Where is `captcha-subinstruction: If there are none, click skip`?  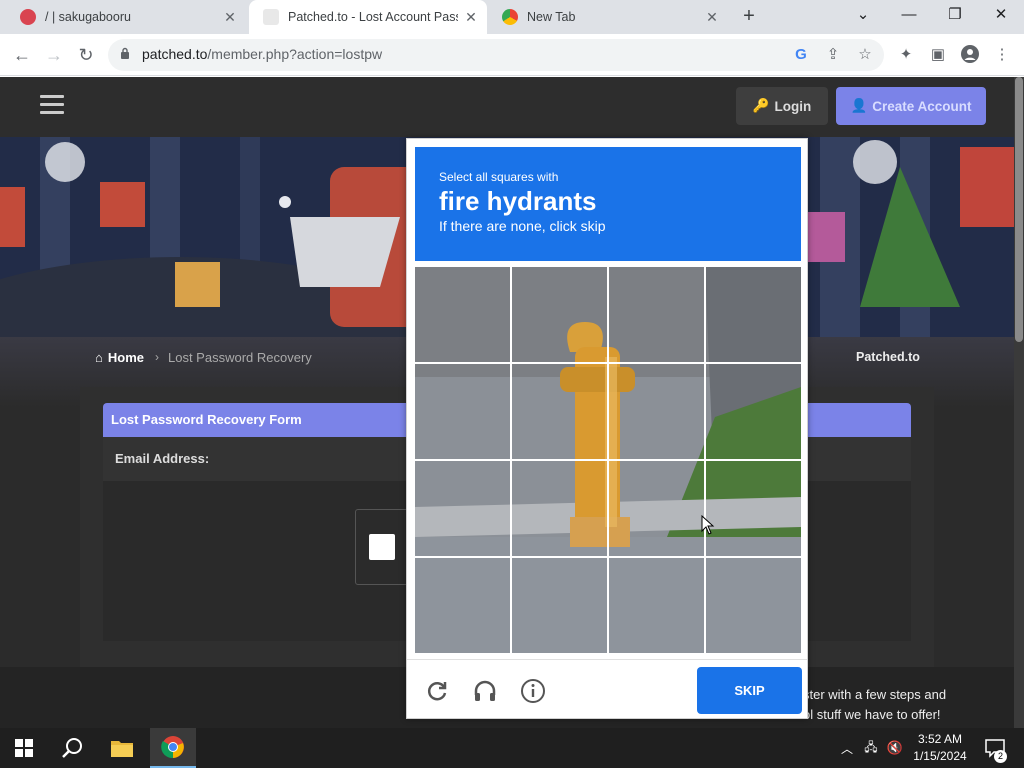 captcha-subinstruction: If there are none, click skip is located at coordinates (522, 226).